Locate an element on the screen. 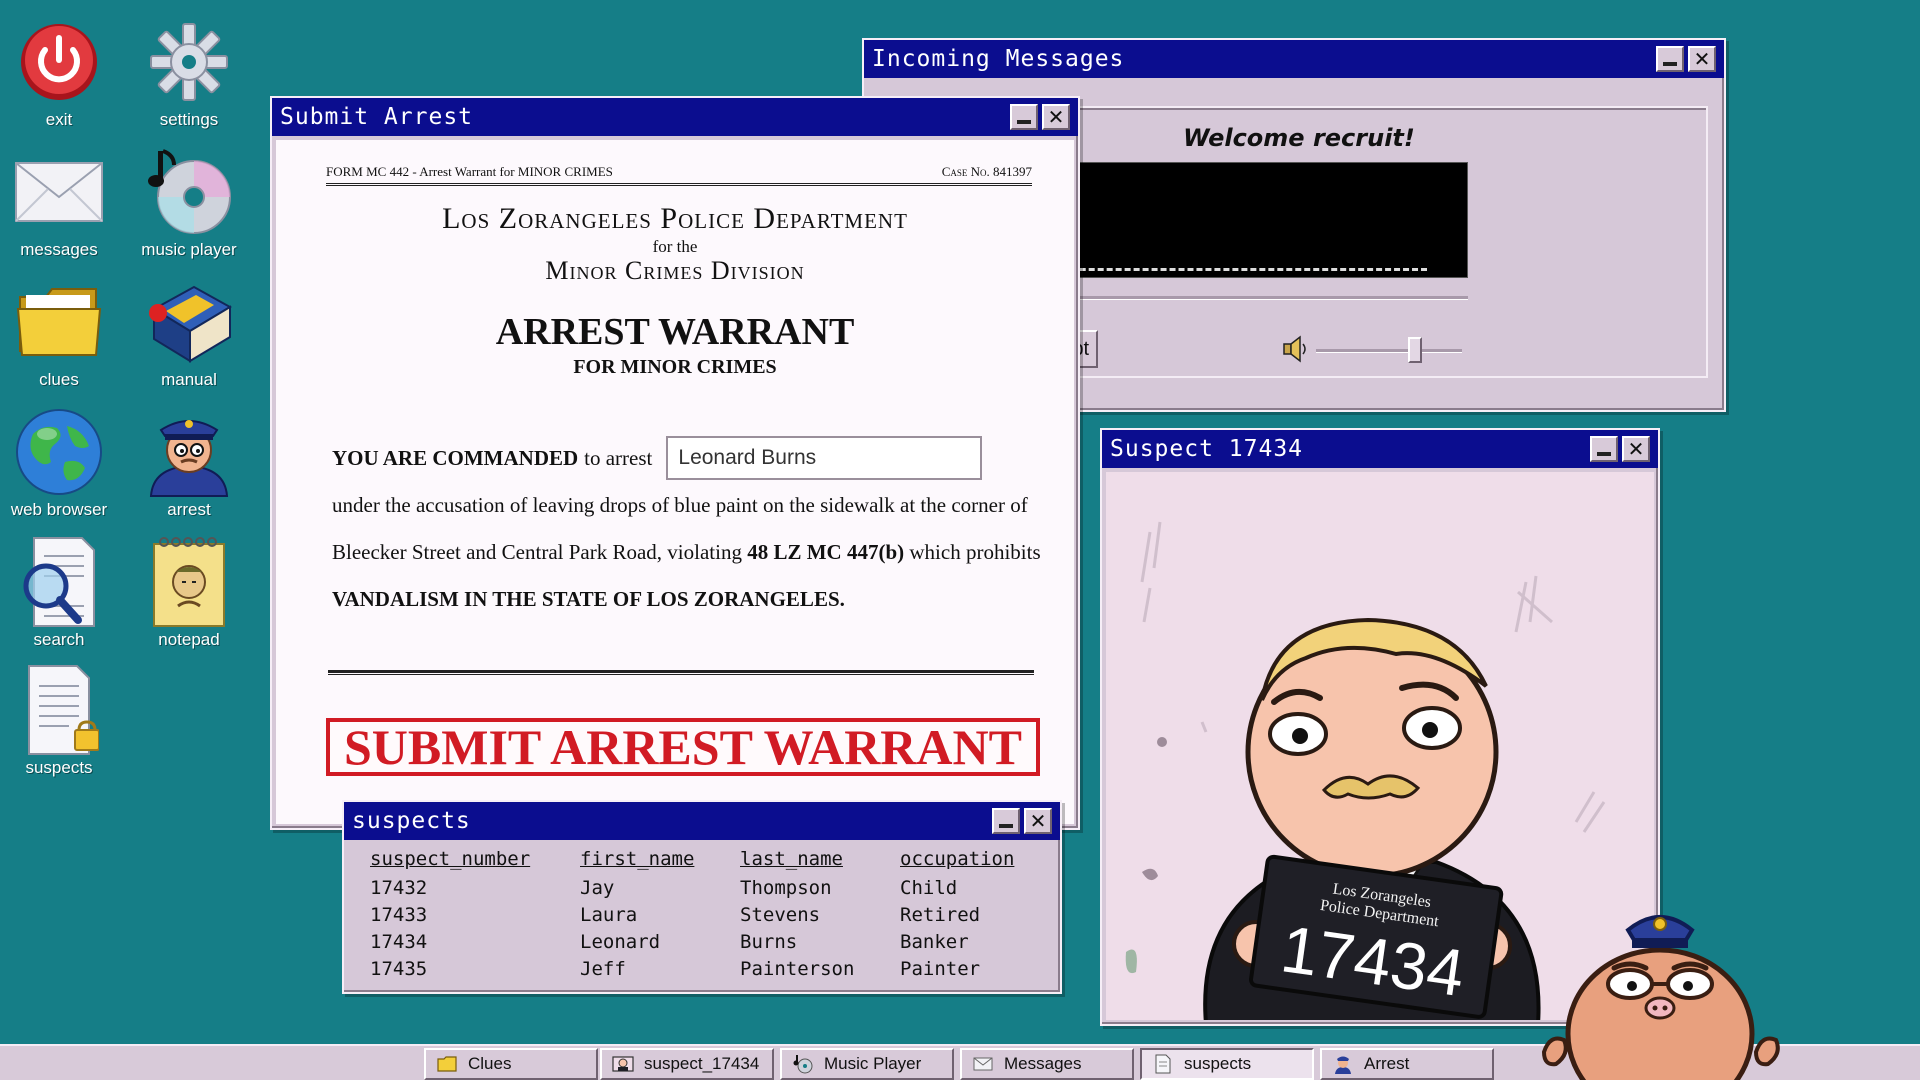 This screenshot has height=1080, width=1920. book-icon is located at coordinates (189, 322).